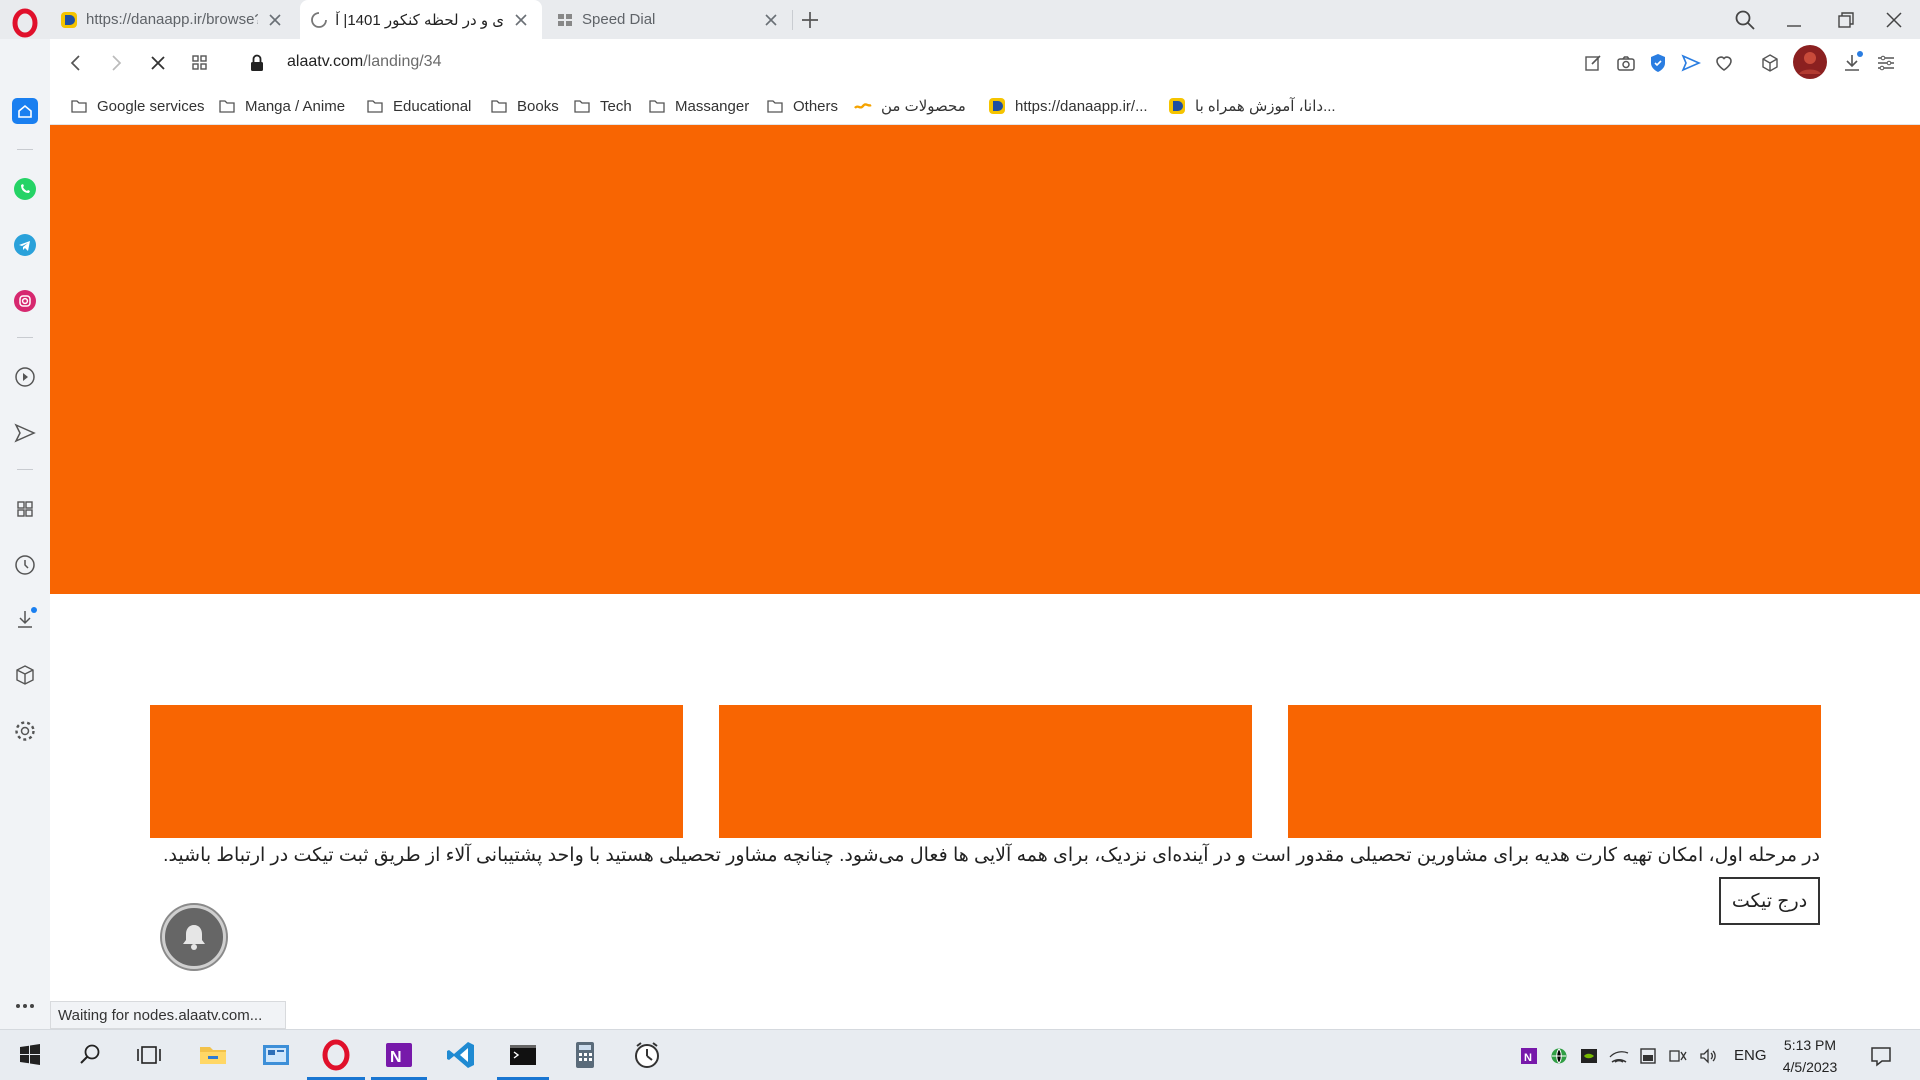  Describe the element at coordinates (295, 106) in the screenshot. I see `bookmark-label: Manga / Anime` at that location.